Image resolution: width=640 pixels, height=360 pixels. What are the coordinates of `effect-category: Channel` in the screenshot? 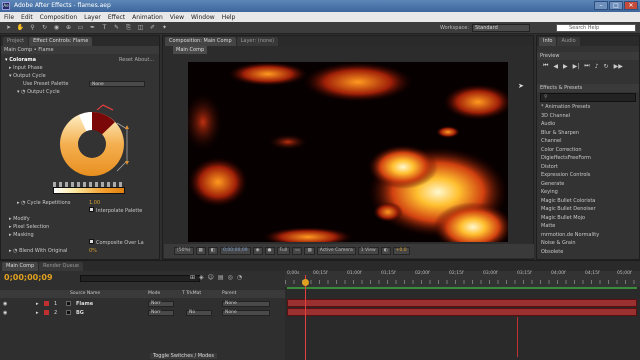 It's located at (588, 141).